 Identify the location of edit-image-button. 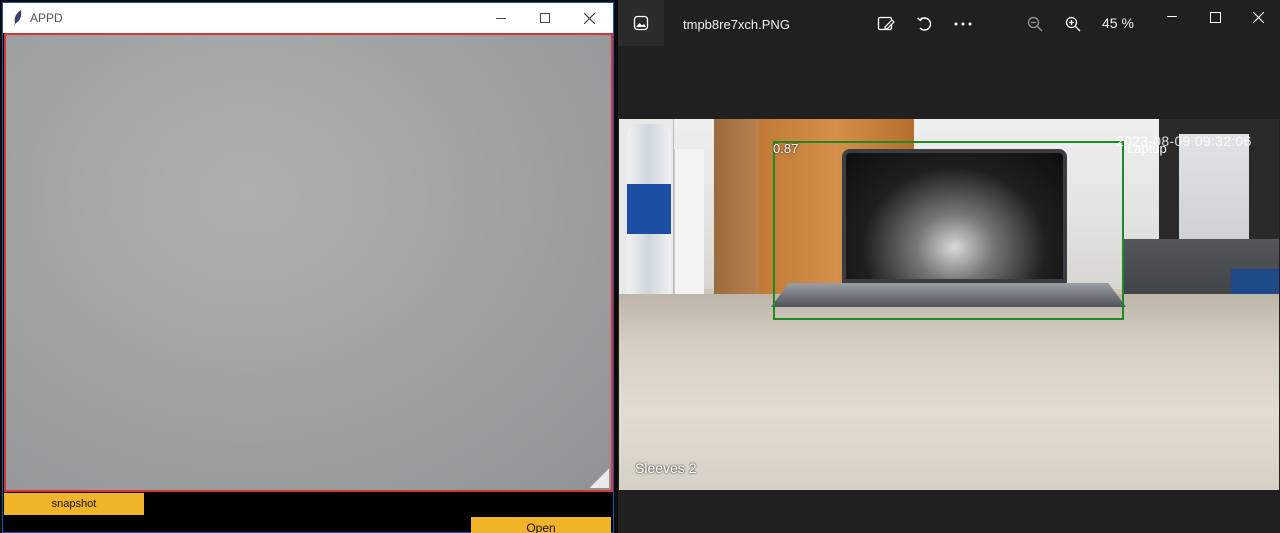
(886, 24).